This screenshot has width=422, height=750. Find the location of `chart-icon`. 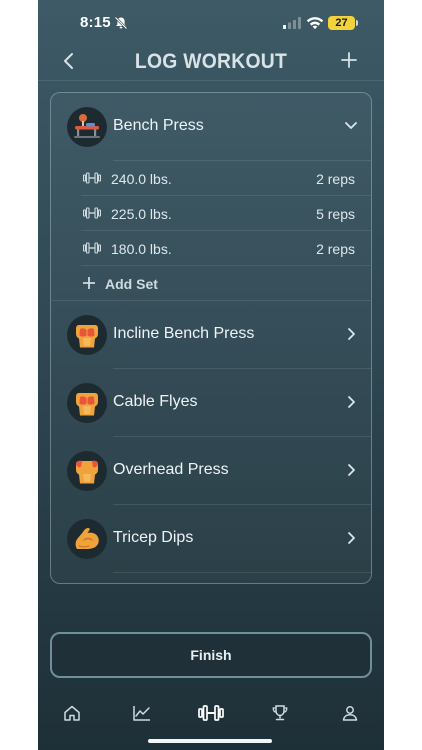

chart-icon is located at coordinates (142, 713).